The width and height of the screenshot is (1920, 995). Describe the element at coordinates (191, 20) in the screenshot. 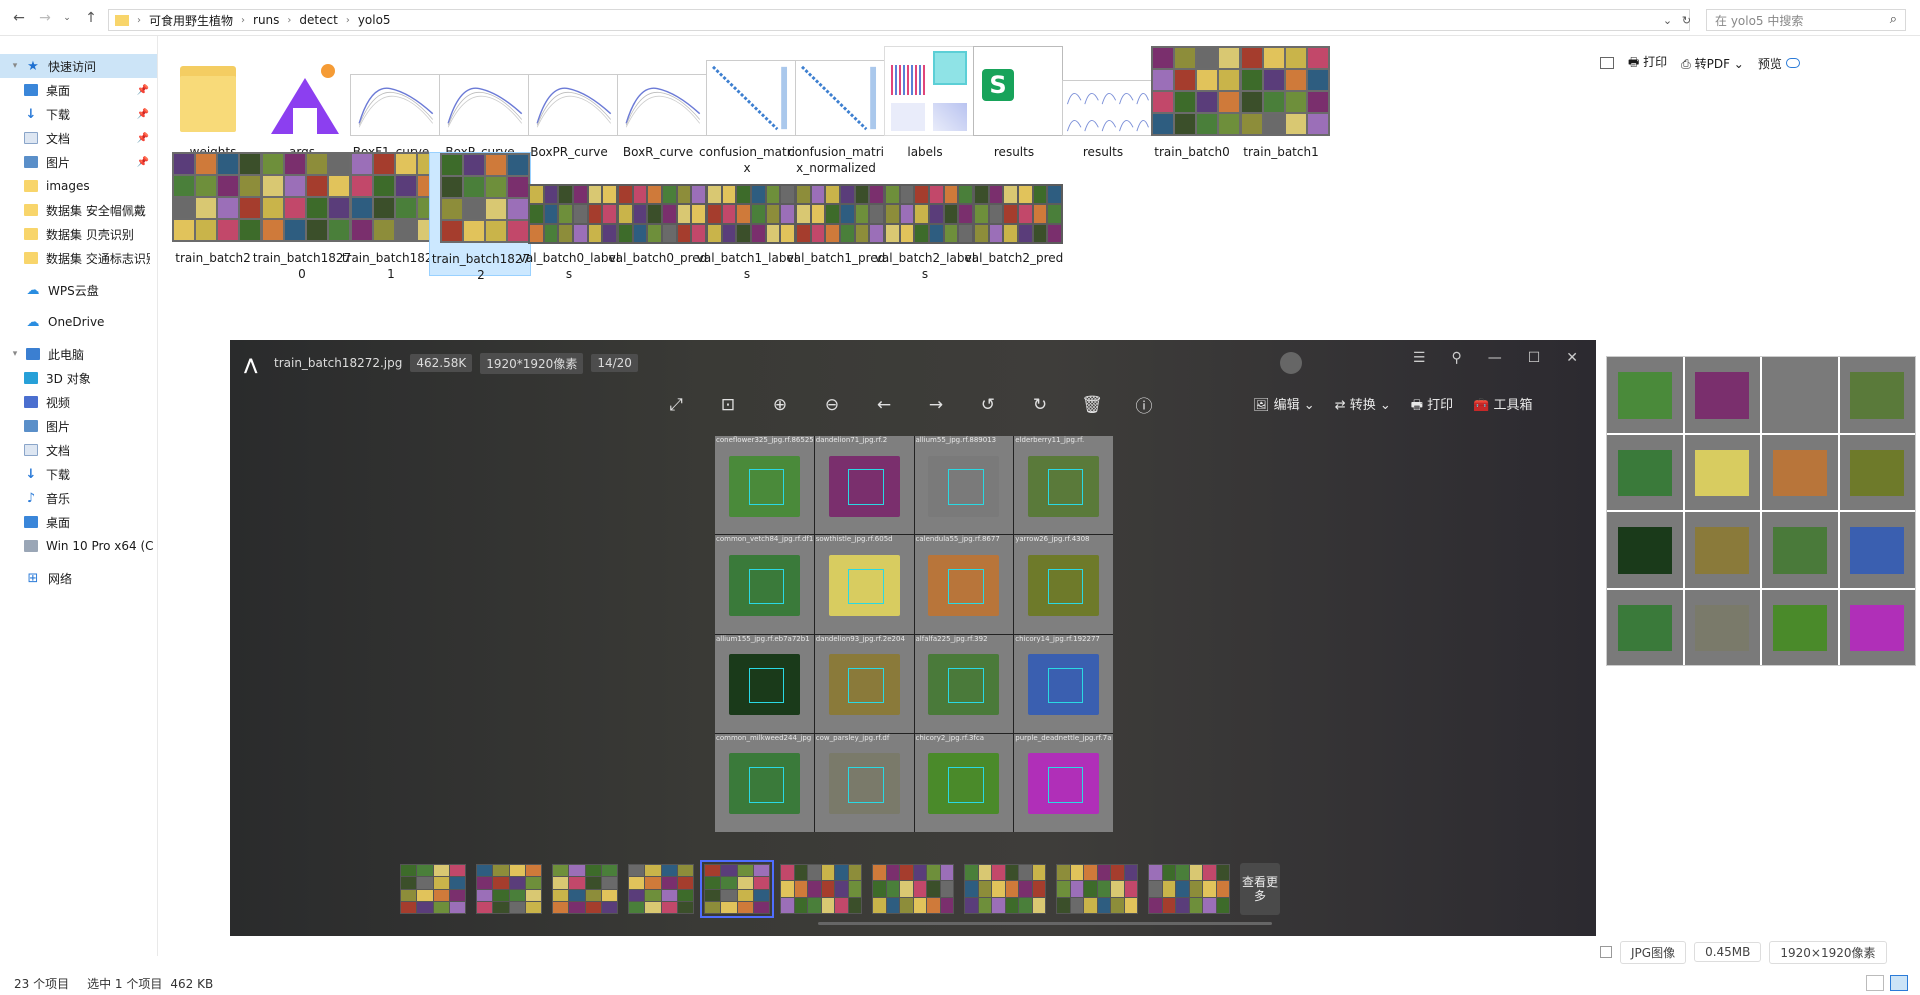

I see `breadcrumb-0: 可食用野生植物` at that location.